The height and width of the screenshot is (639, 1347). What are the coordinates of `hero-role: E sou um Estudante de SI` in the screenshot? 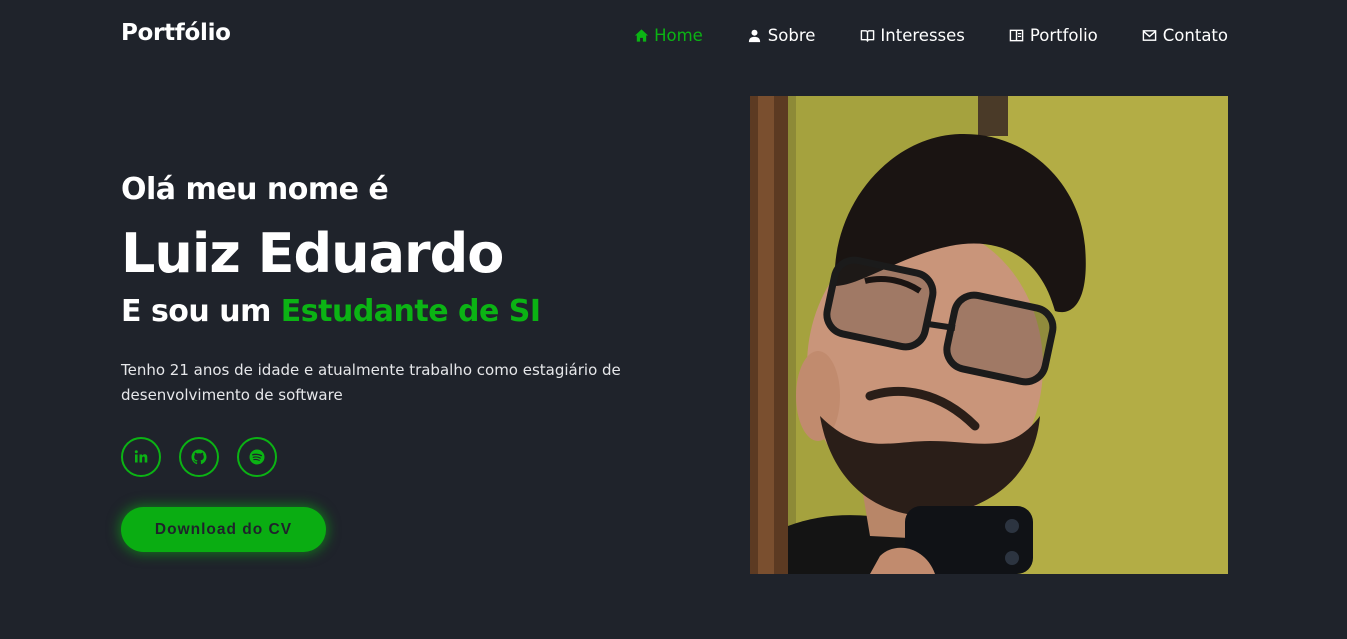 It's located at (331, 311).